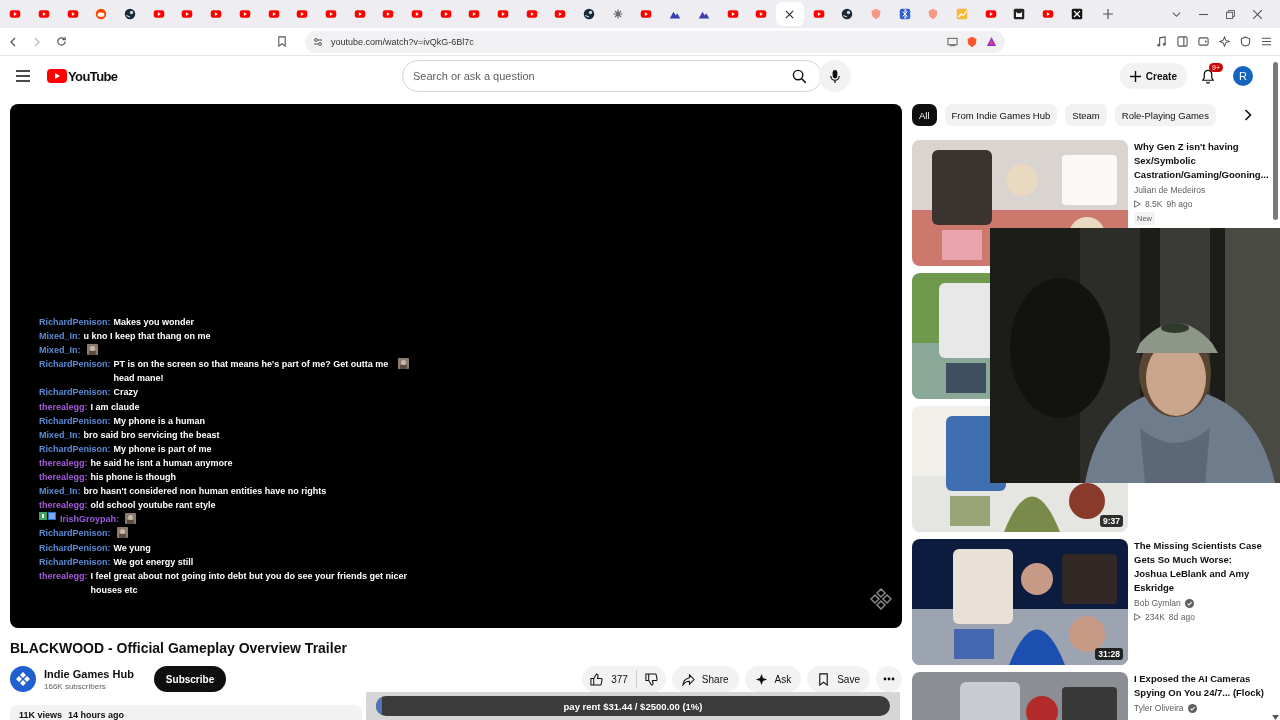 The image size is (1280, 720). I want to click on chat-message: he said he isnt a human anymore, so click(161, 463).